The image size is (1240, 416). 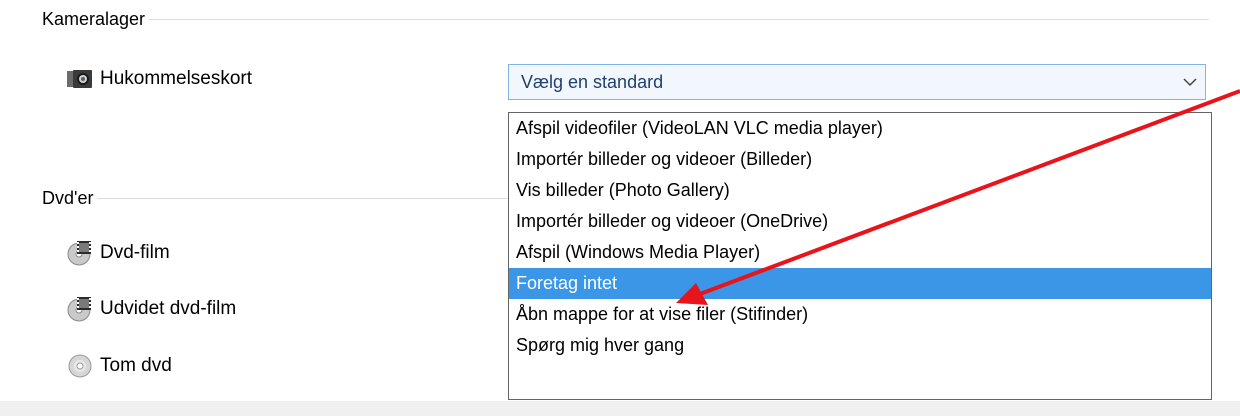 What do you see at coordinates (1190, 82) in the screenshot?
I see `chevron-down-icon` at bounding box center [1190, 82].